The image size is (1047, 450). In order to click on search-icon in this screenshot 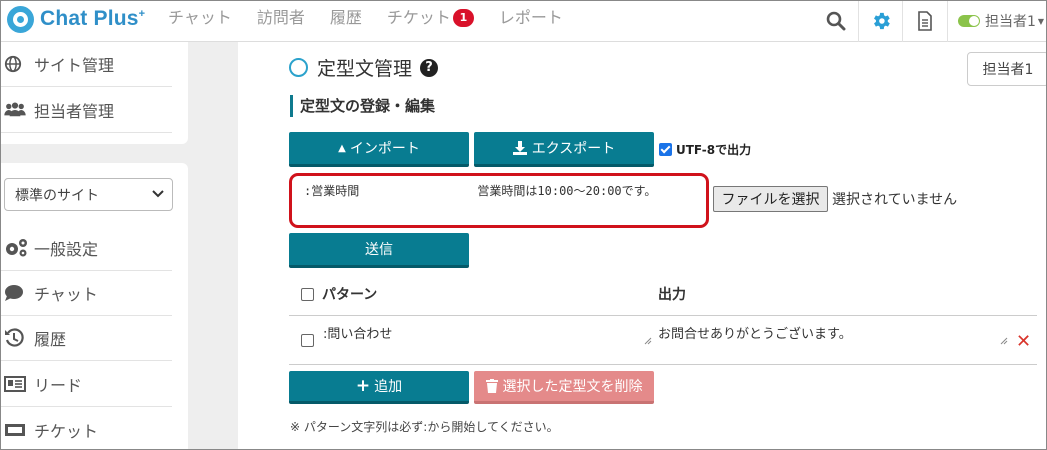, I will do `click(836, 21)`.